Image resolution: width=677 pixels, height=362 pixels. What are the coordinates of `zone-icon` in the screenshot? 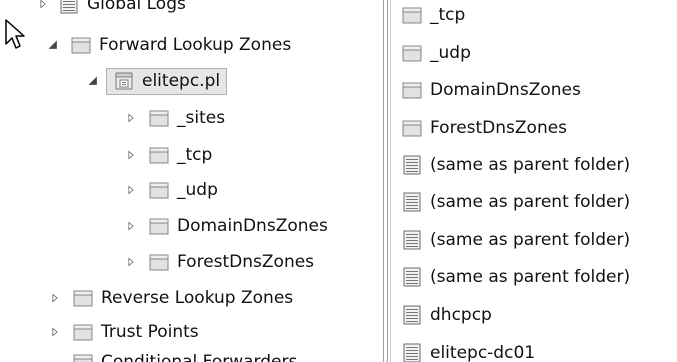 It's located at (124, 81).